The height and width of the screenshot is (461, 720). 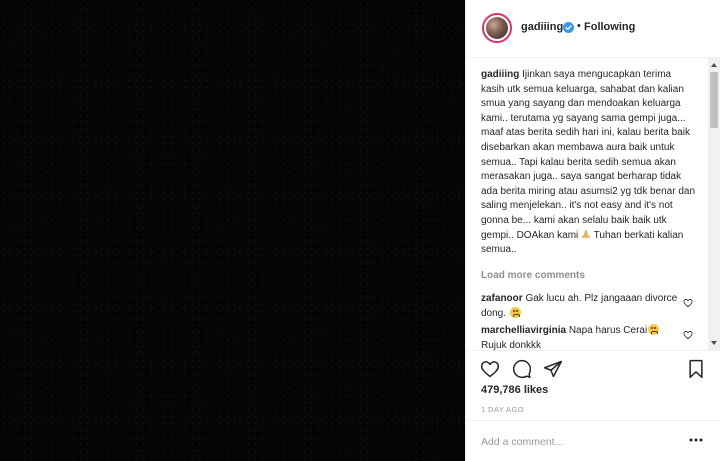 What do you see at coordinates (714, 65) in the screenshot?
I see `scroll-up-arrow-icon` at bounding box center [714, 65].